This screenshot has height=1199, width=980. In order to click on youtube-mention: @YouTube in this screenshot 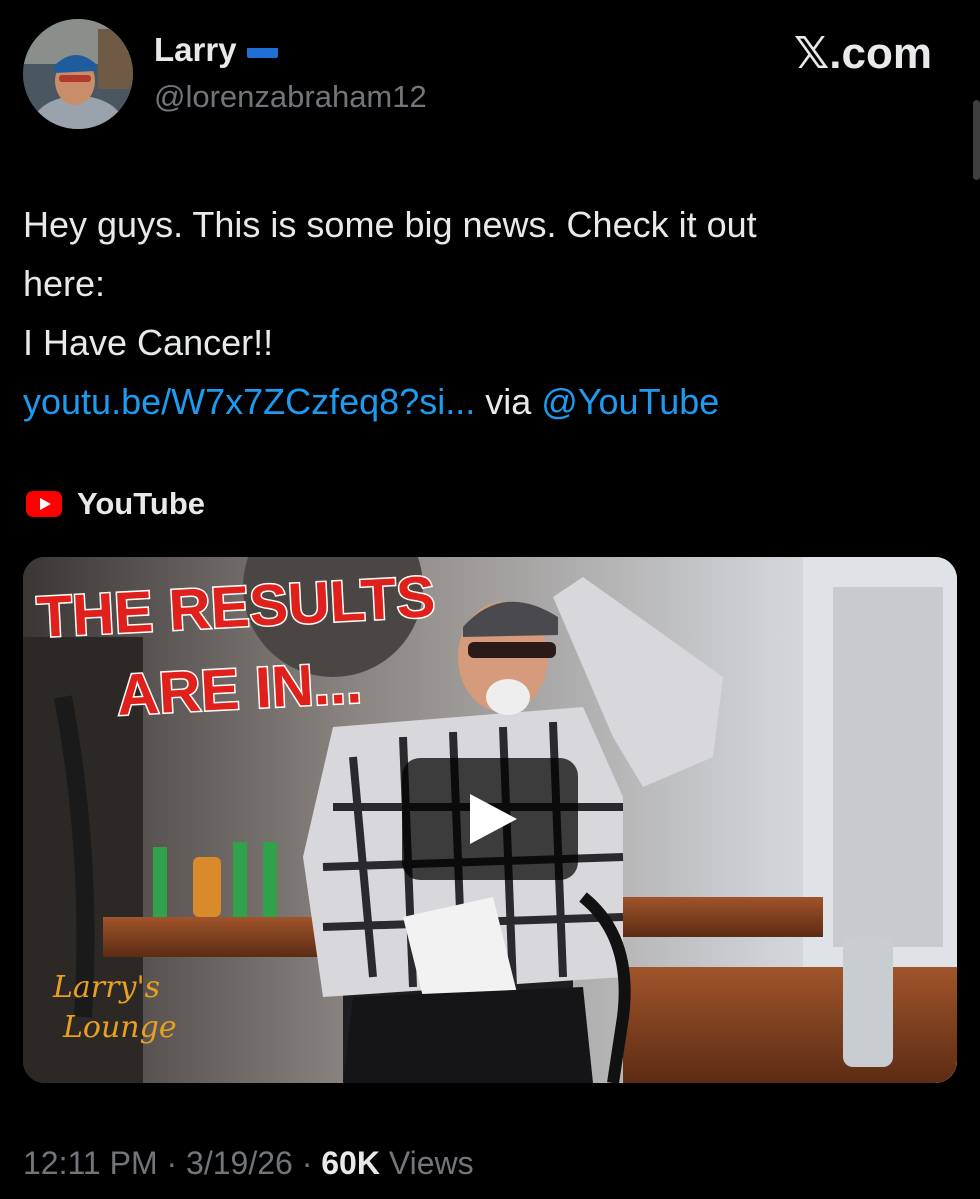, I will do `click(630, 401)`.